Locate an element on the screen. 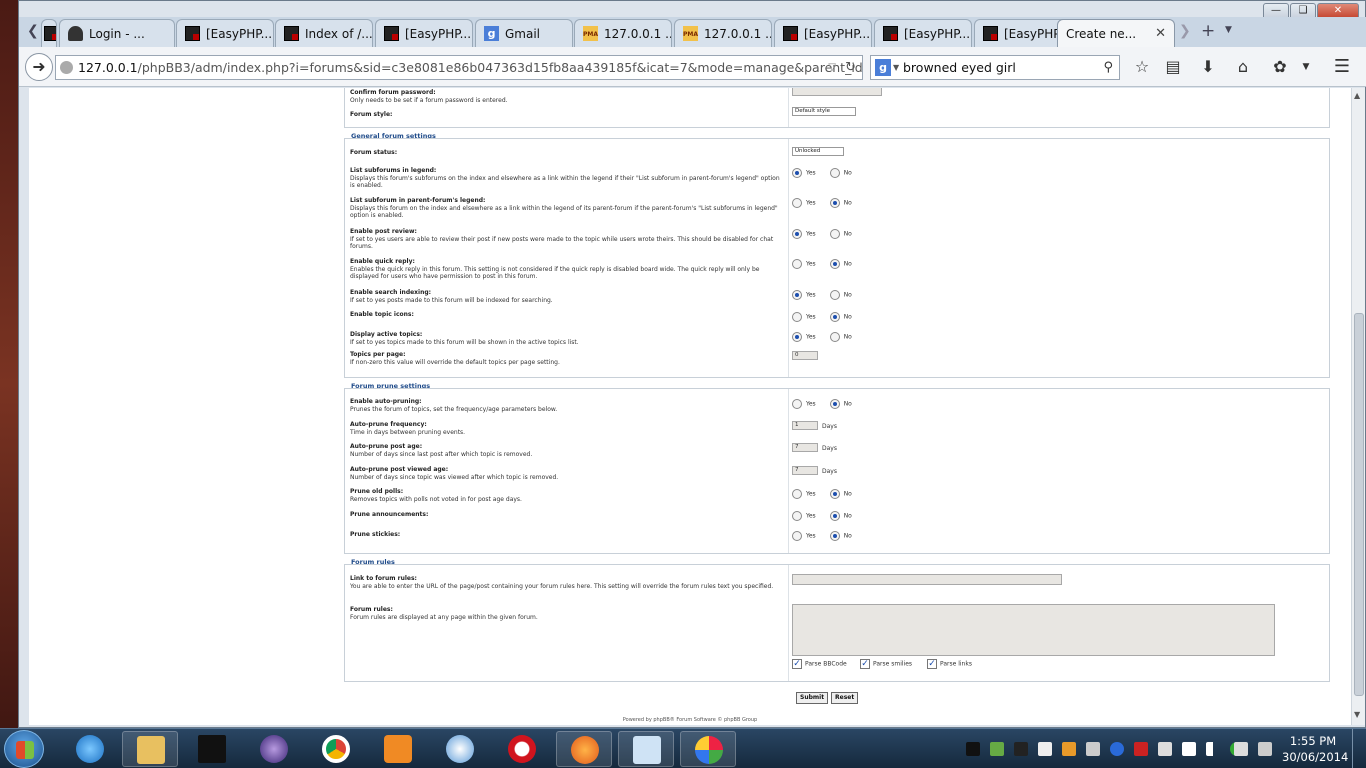  rules-textarea is located at coordinates (1033, 630).